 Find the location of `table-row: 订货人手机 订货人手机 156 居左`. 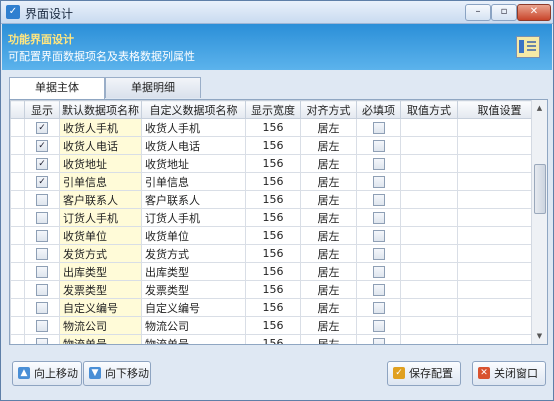

table-row: 订货人手机 订货人手机 156 居左 is located at coordinates (276, 217).